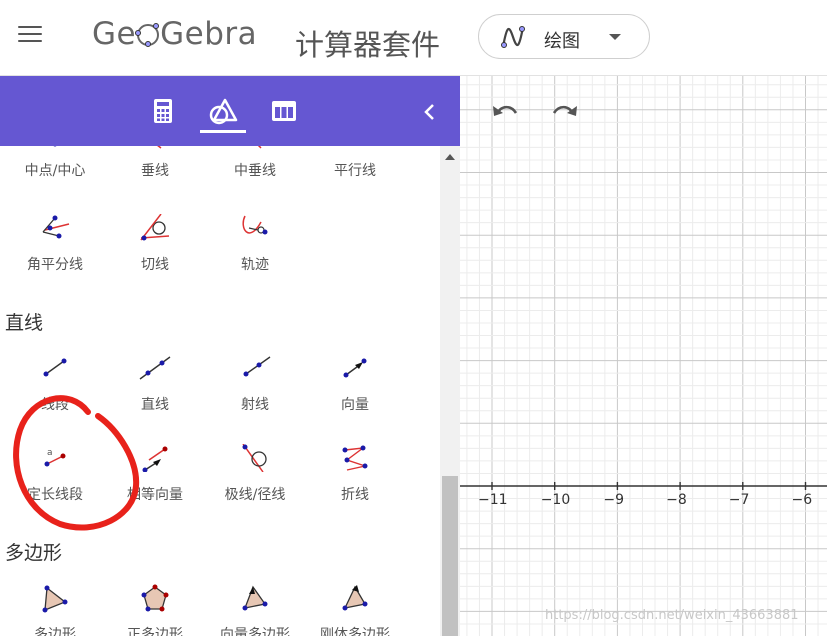 This screenshot has width=827, height=636. What do you see at coordinates (55, 599) in the screenshot?
I see `polygon-icon` at bounding box center [55, 599].